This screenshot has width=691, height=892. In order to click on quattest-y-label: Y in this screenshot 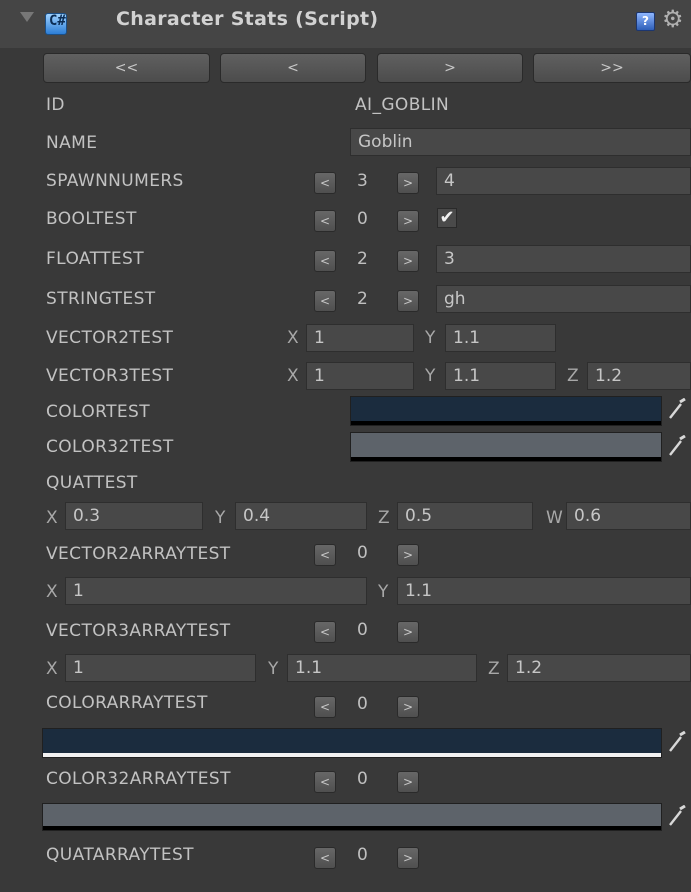, I will do `click(220, 518)`.